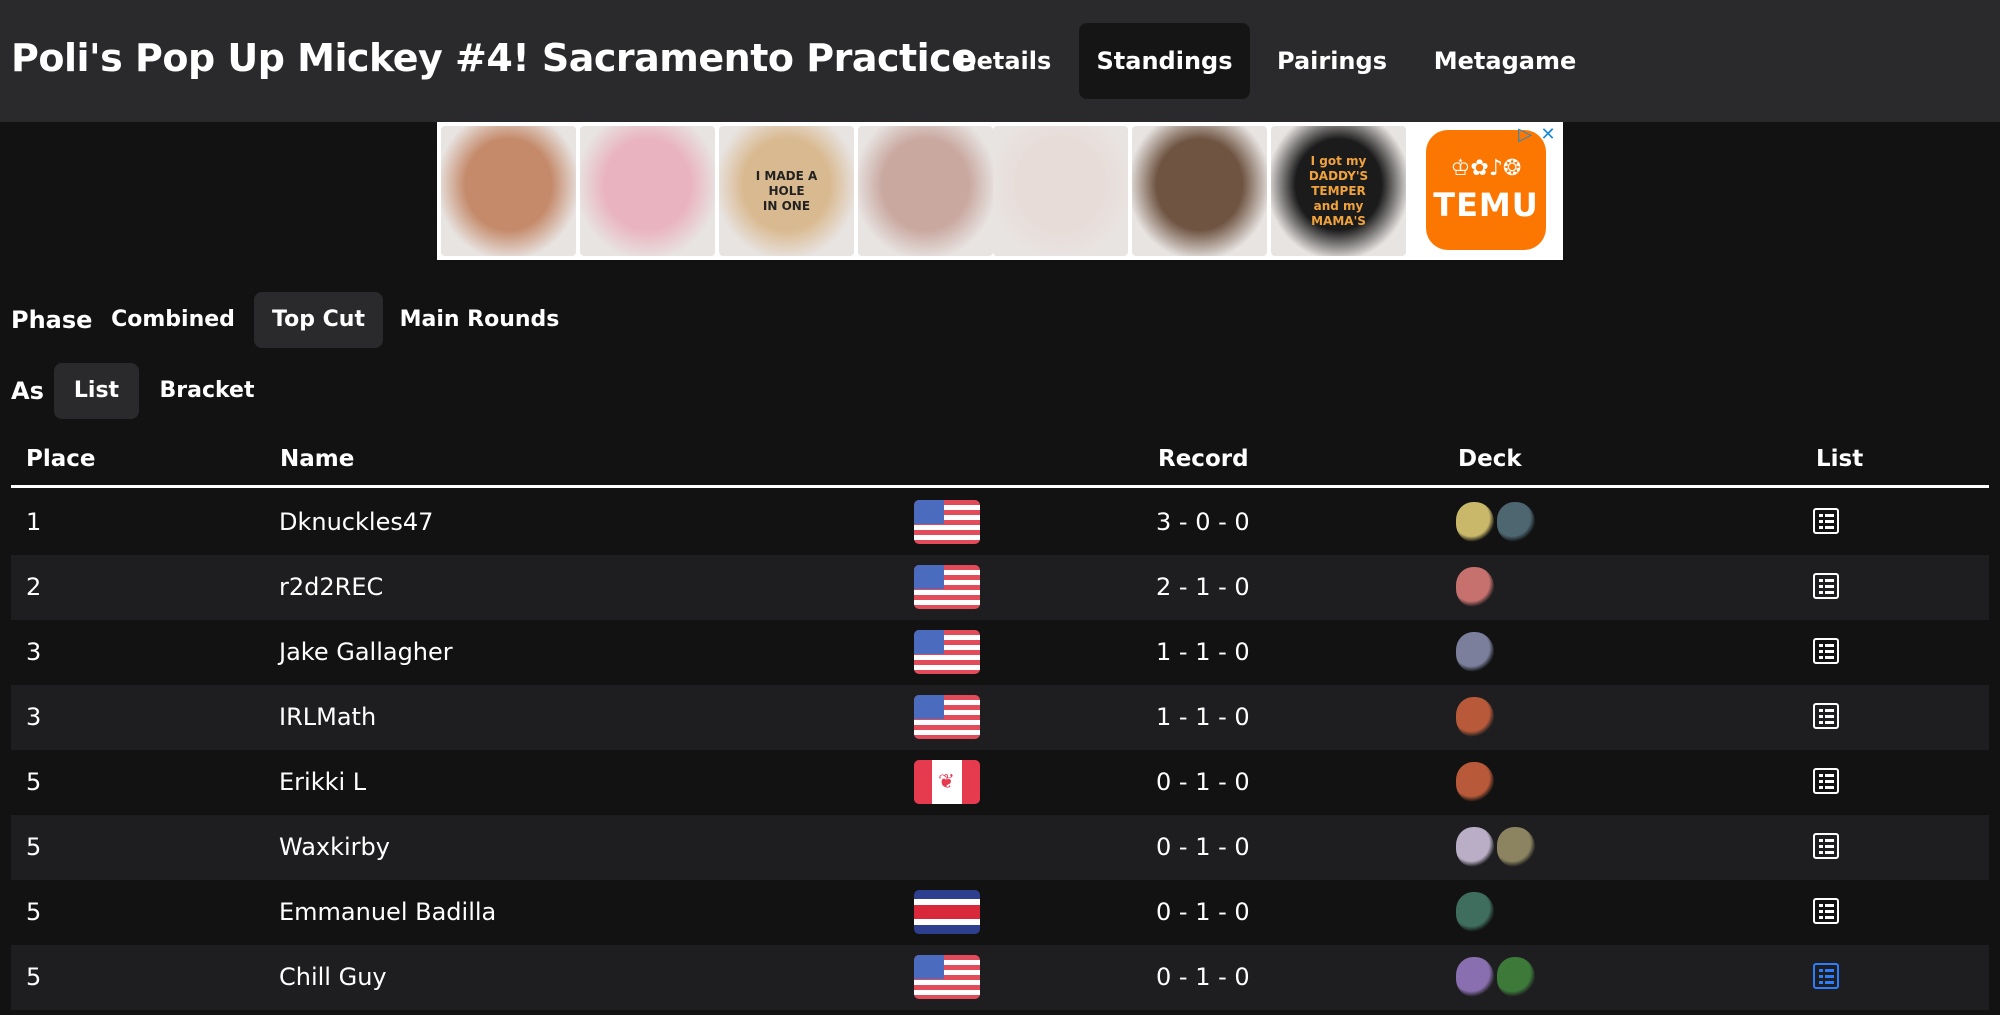 The width and height of the screenshot is (2000, 1015). I want to click on table-row: 5 Erikki L 0 - 1 - 0, so click(1000, 782).